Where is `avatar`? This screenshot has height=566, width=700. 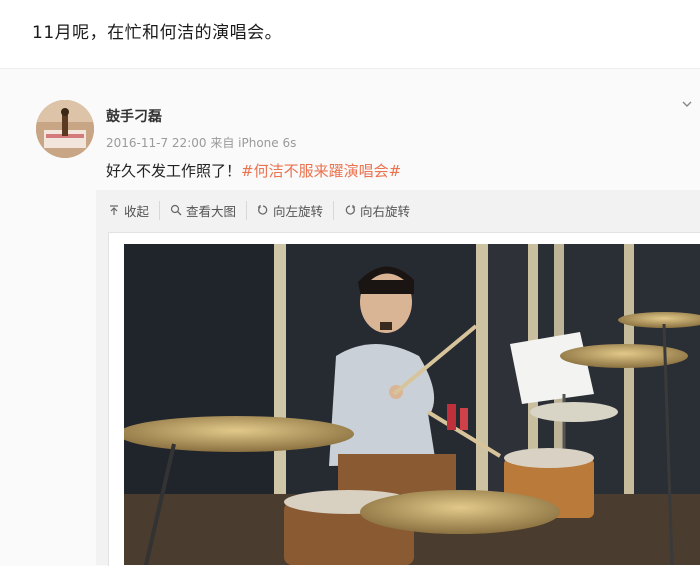 avatar is located at coordinates (65, 129).